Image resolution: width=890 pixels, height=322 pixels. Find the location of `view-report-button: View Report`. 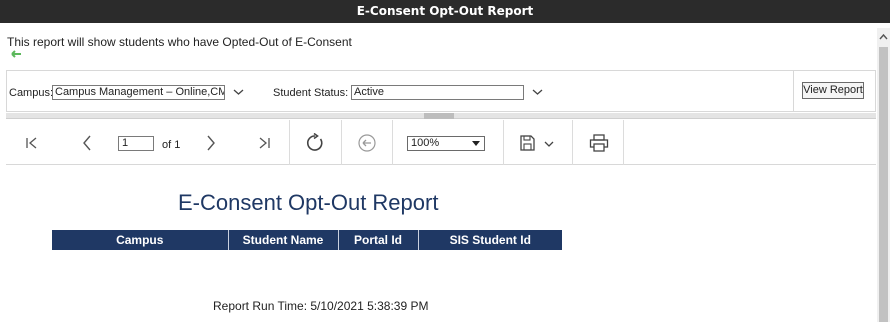

view-report-button: View Report is located at coordinates (833, 90).